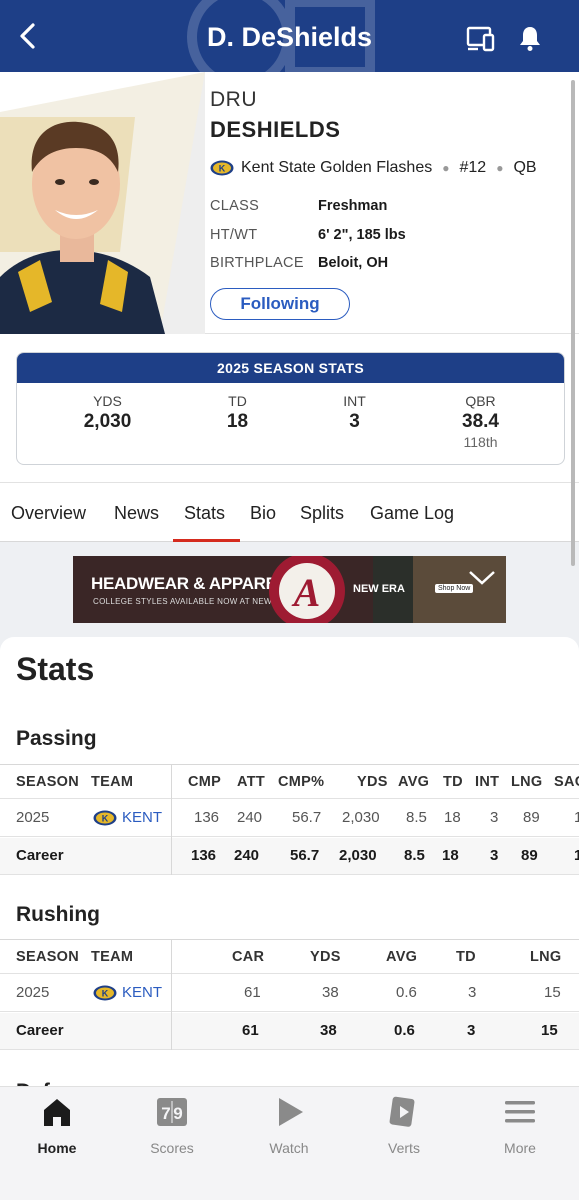 The width and height of the screenshot is (579, 1200). Describe the element at coordinates (33, 817) in the screenshot. I see `cell-season: 2025` at that location.